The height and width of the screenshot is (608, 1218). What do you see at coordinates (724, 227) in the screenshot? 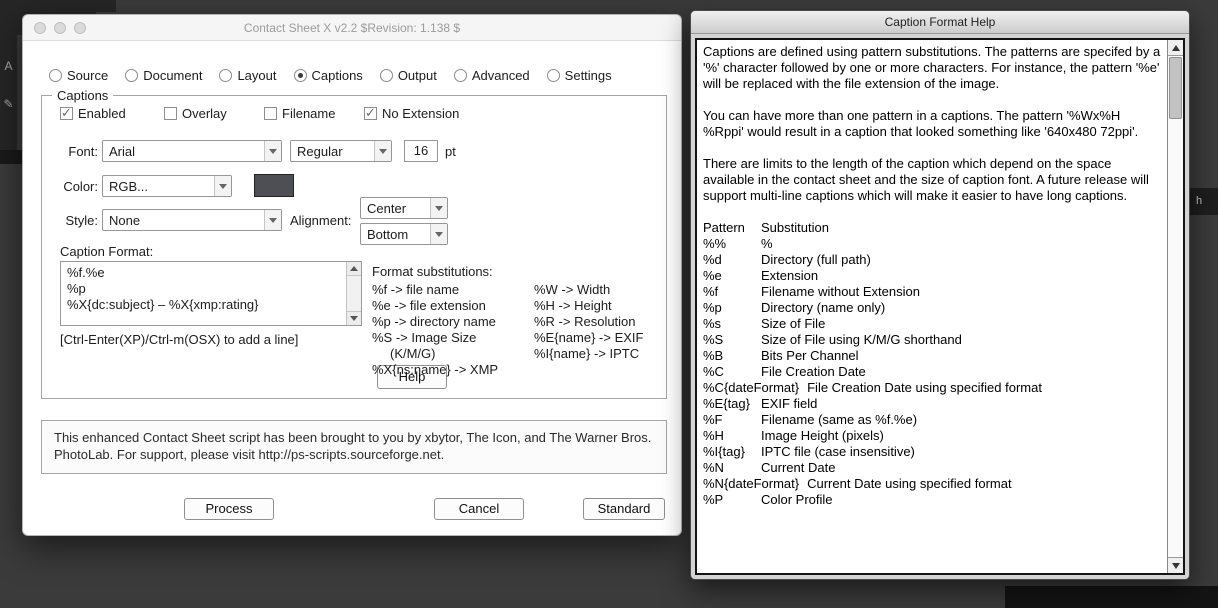
I see `header-pattern: Pattern` at bounding box center [724, 227].